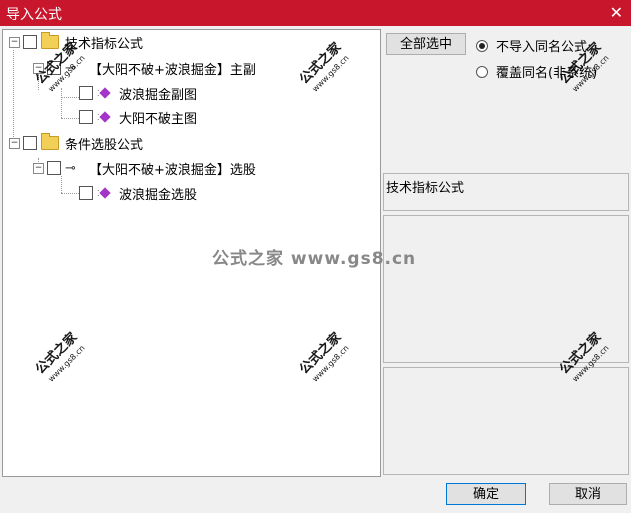 Image resolution: width=631 pixels, height=513 pixels. What do you see at coordinates (486, 494) in the screenshot?
I see `ok-button: 确定` at bounding box center [486, 494].